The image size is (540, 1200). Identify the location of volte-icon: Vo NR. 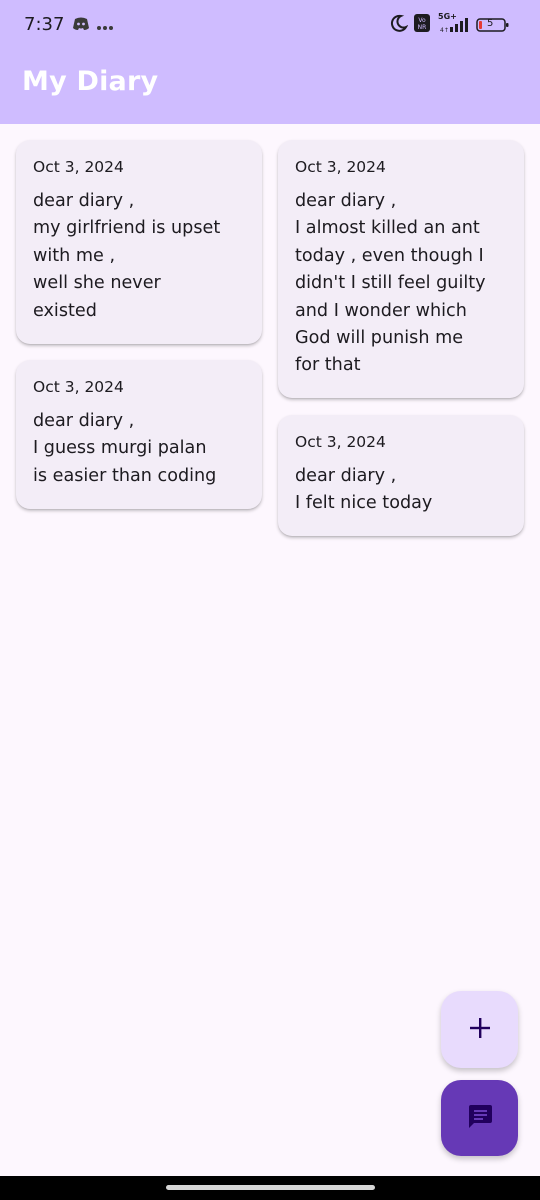
(422, 25).